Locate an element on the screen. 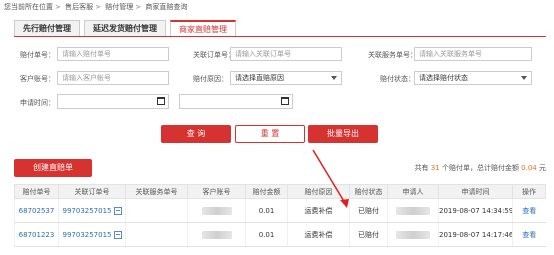 Image resolution: width=554 pixels, height=255 pixels. breadcrumb-item: 您当前所在位置 is located at coordinates (28, 7).